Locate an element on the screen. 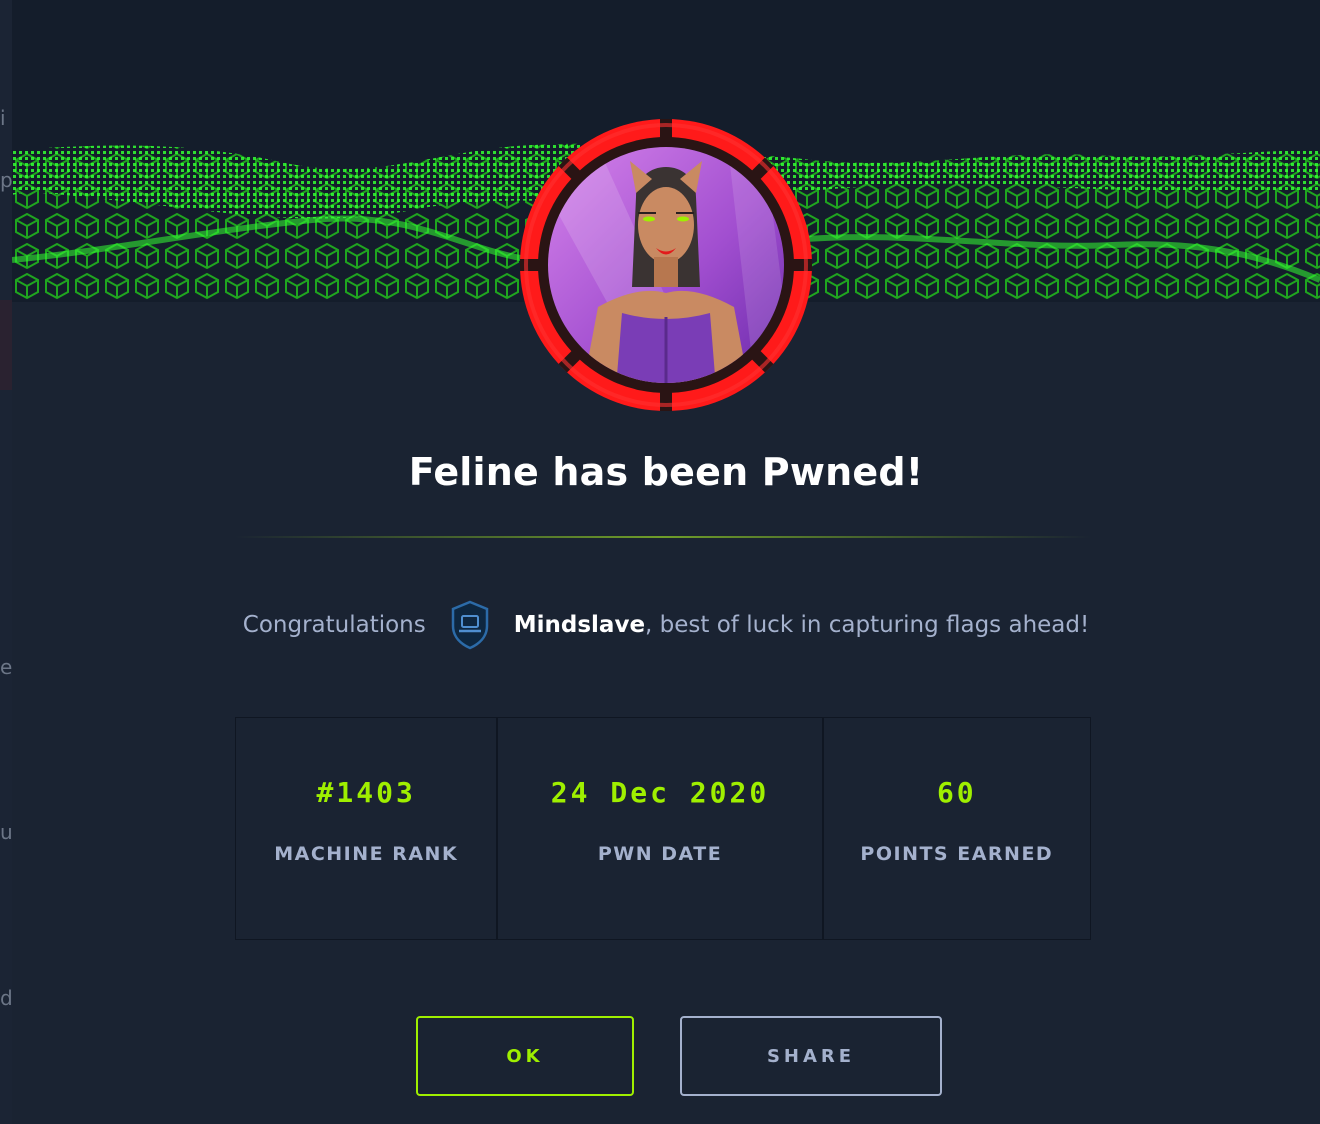 This screenshot has width=1320, height=1124. stat-pwn-date: 24 Dec 2020 PWN DATE is located at coordinates (661, 828).